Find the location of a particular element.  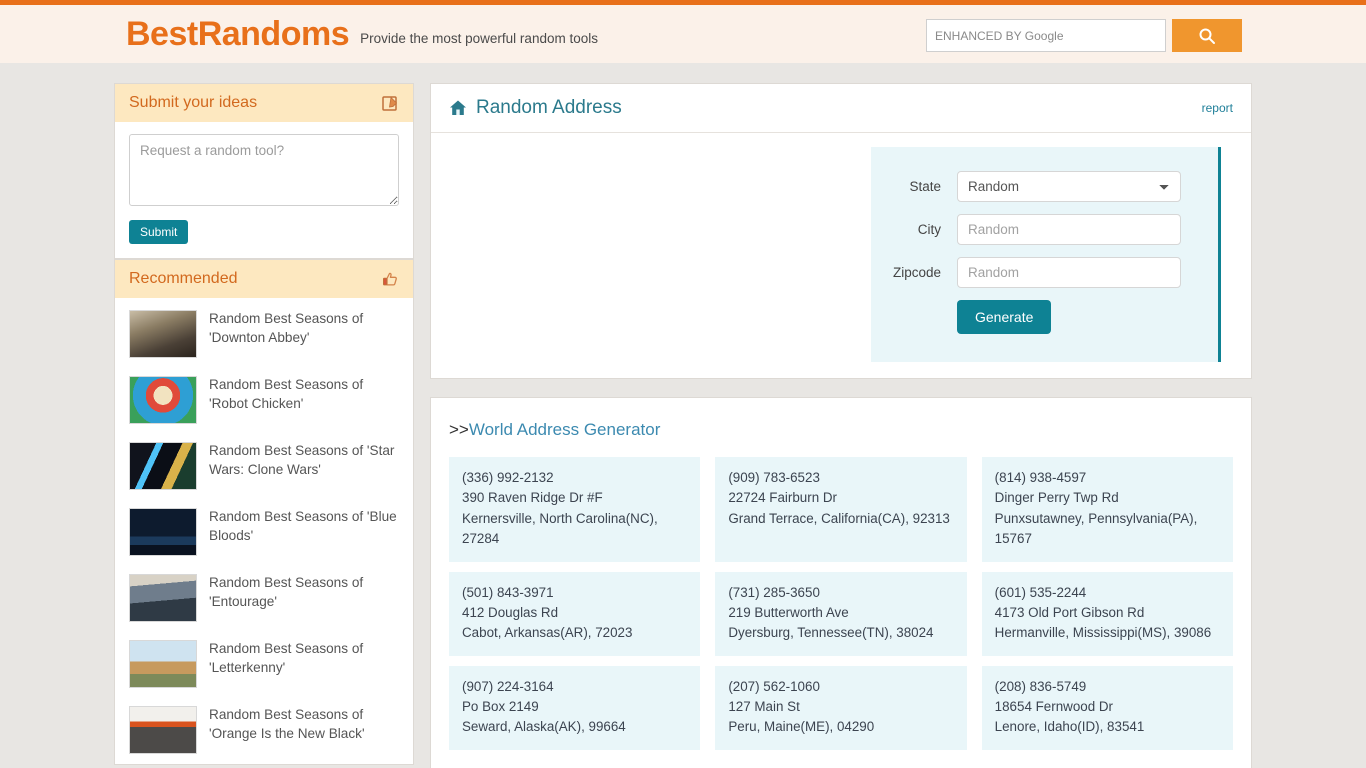

site-logo: BestRandoms is located at coordinates (238, 34).